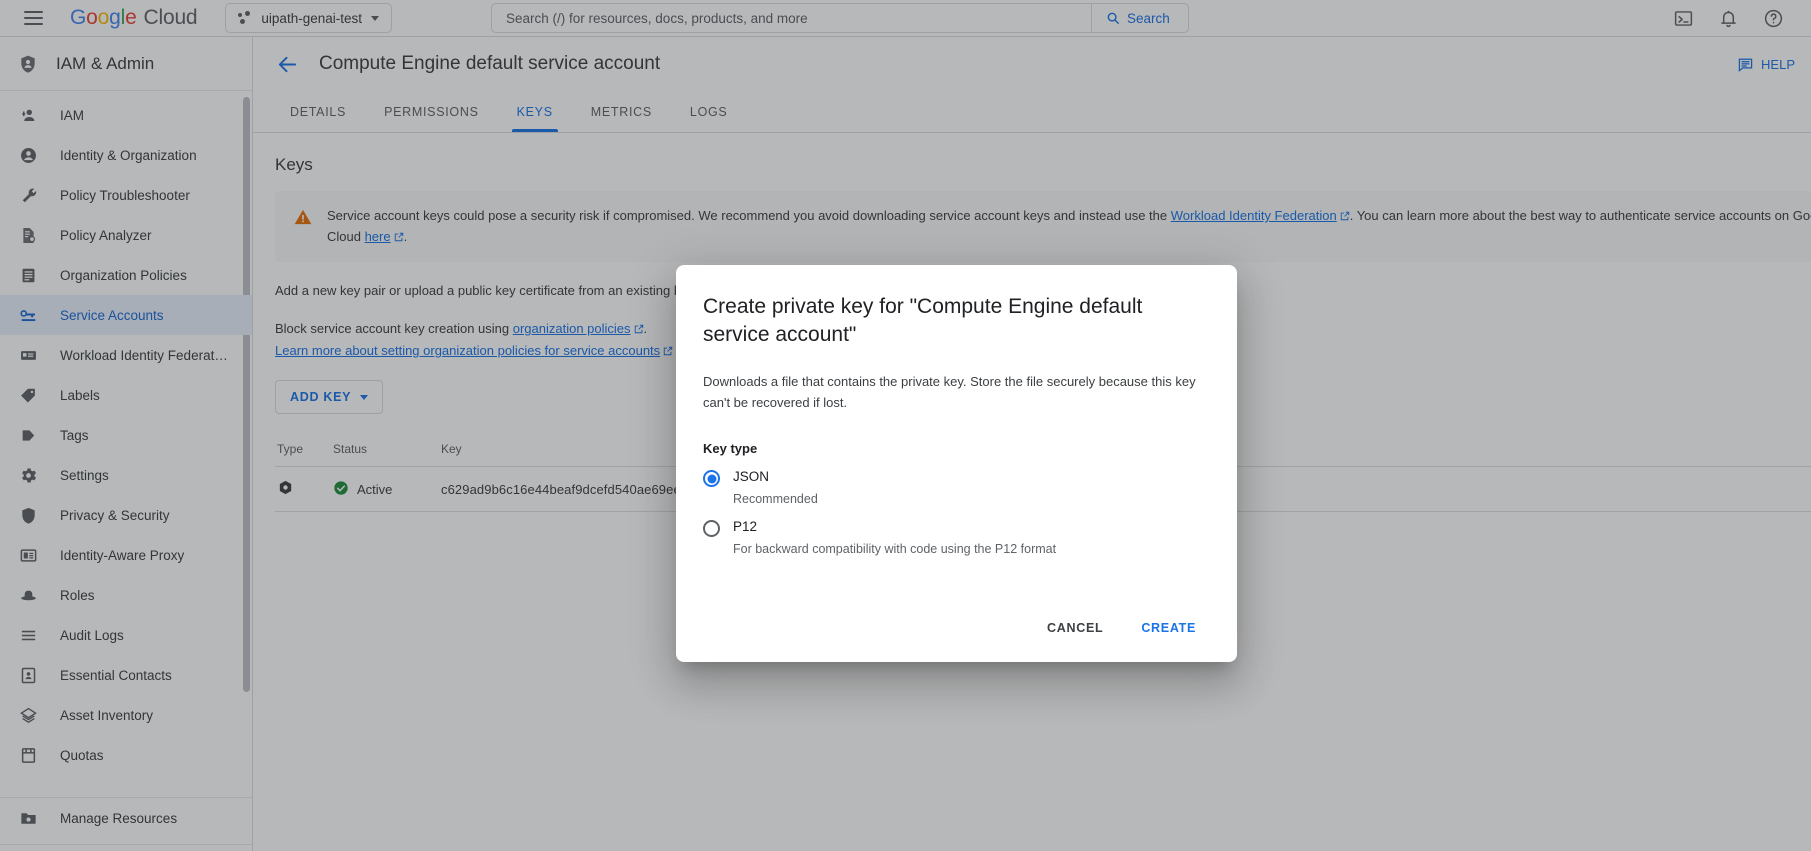  Describe the element at coordinates (775, 499) in the screenshot. I see `radio-json-hint: Recommended` at that location.